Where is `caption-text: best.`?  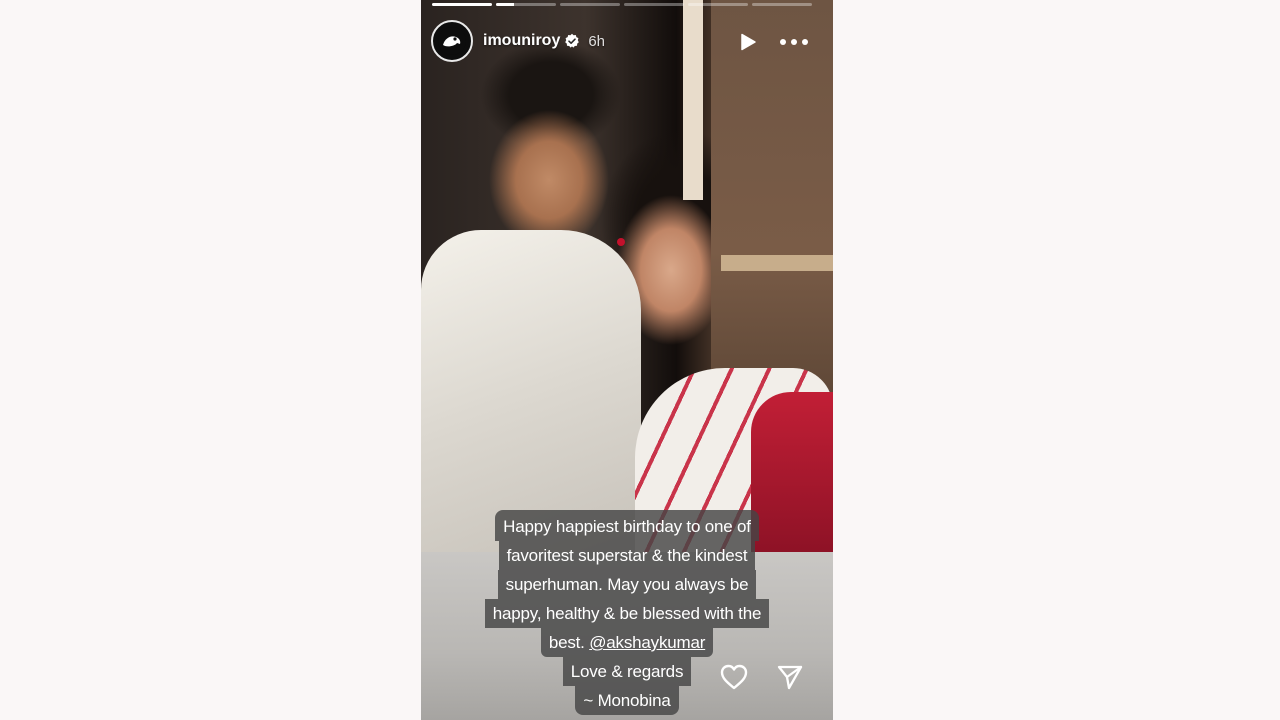 caption-text: best. is located at coordinates (569, 642).